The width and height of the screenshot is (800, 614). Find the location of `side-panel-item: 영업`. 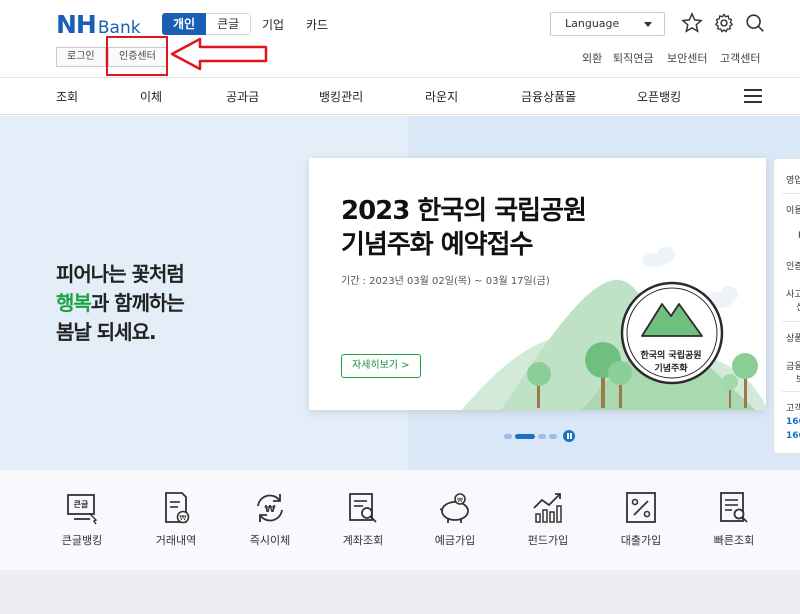

side-panel-item: 영업 is located at coordinates (793, 179).